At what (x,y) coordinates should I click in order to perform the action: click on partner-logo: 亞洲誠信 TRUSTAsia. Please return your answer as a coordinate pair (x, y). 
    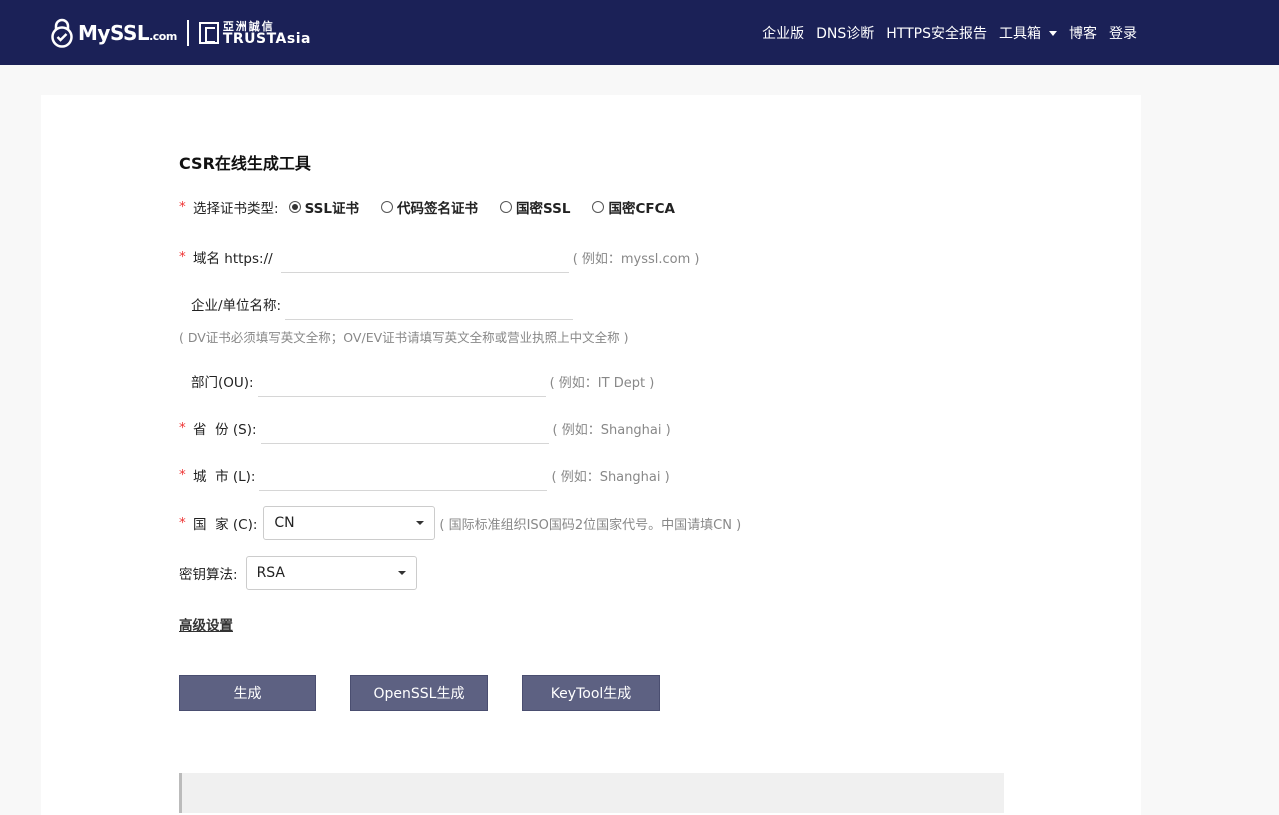
    Looking at the image, I should click on (254, 33).